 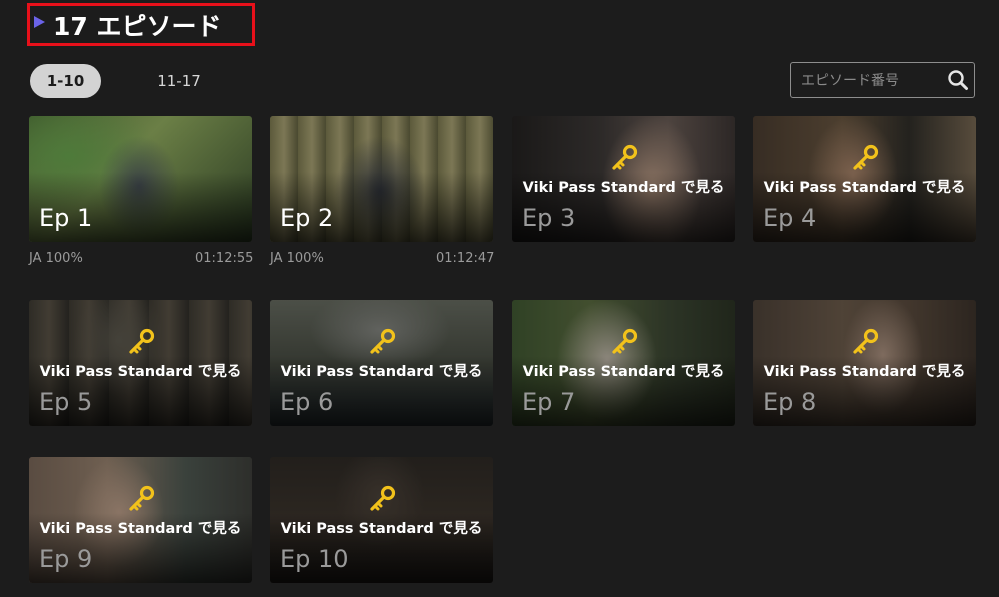 What do you see at coordinates (958, 80) in the screenshot?
I see `search-icon` at bounding box center [958, 80].